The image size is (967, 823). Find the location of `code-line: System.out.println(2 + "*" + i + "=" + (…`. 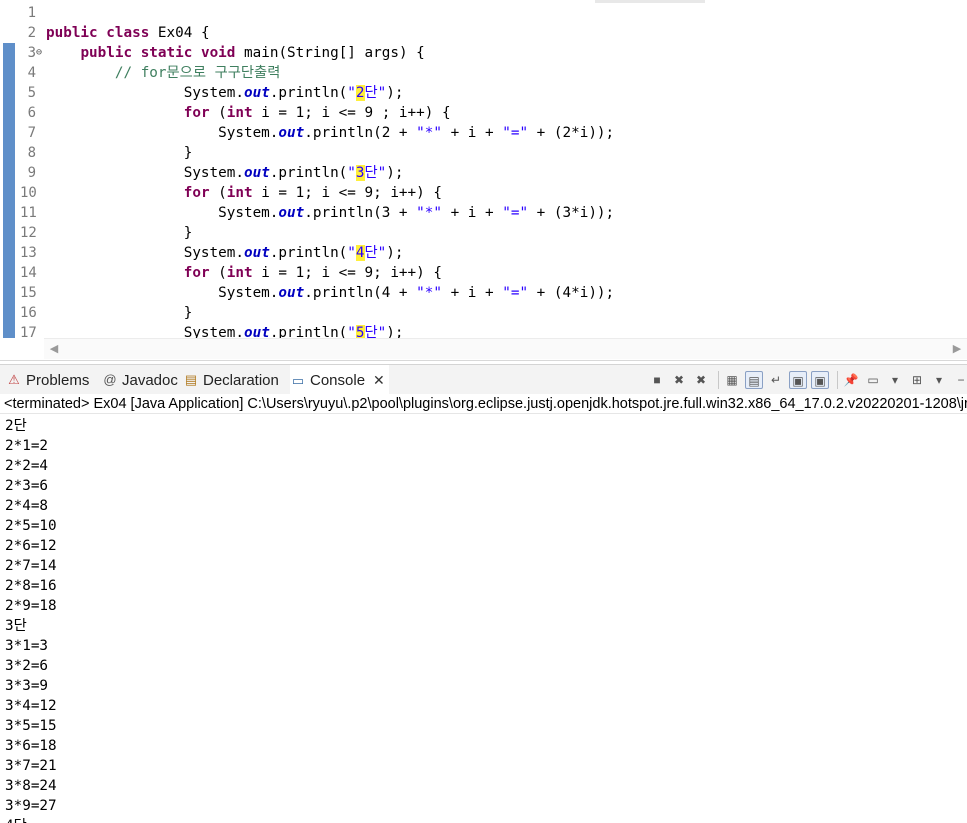

code-line: System.out.println(2 + "*" + i + "=" + (… is located at coordinates (330, 133).